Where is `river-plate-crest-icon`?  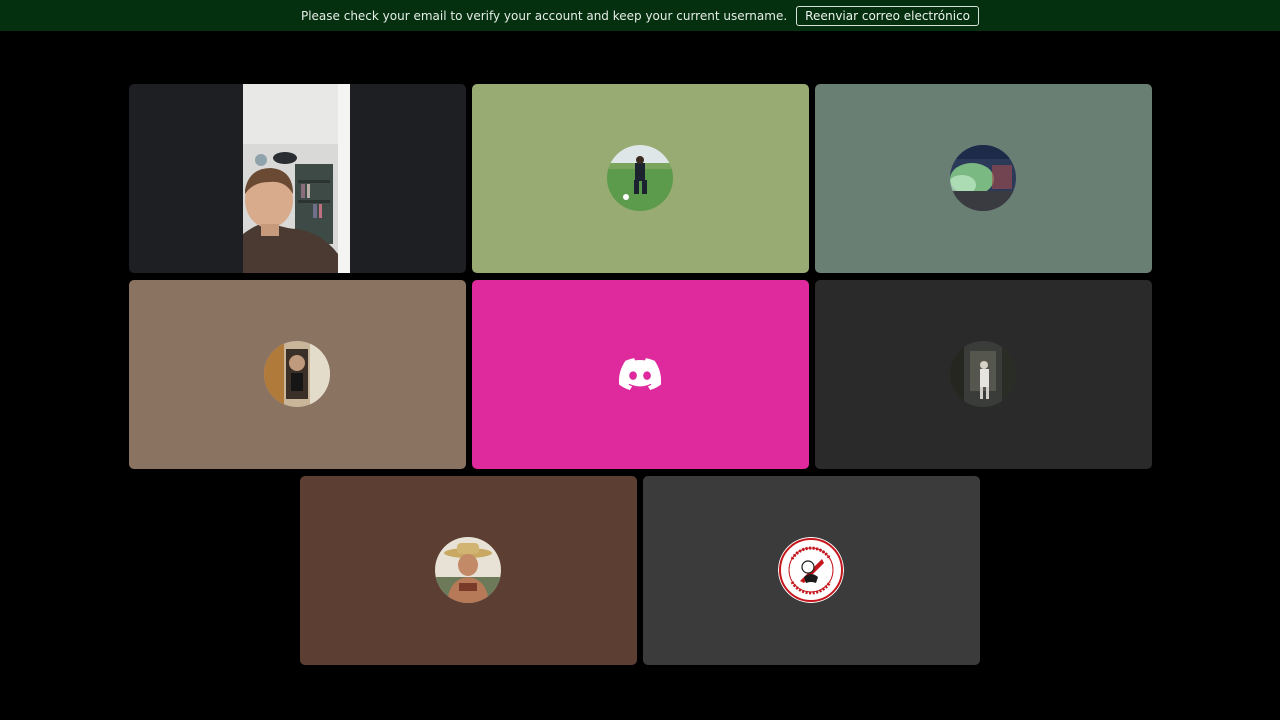
river-plate-crest-icon is located at coordinates (811, 570).